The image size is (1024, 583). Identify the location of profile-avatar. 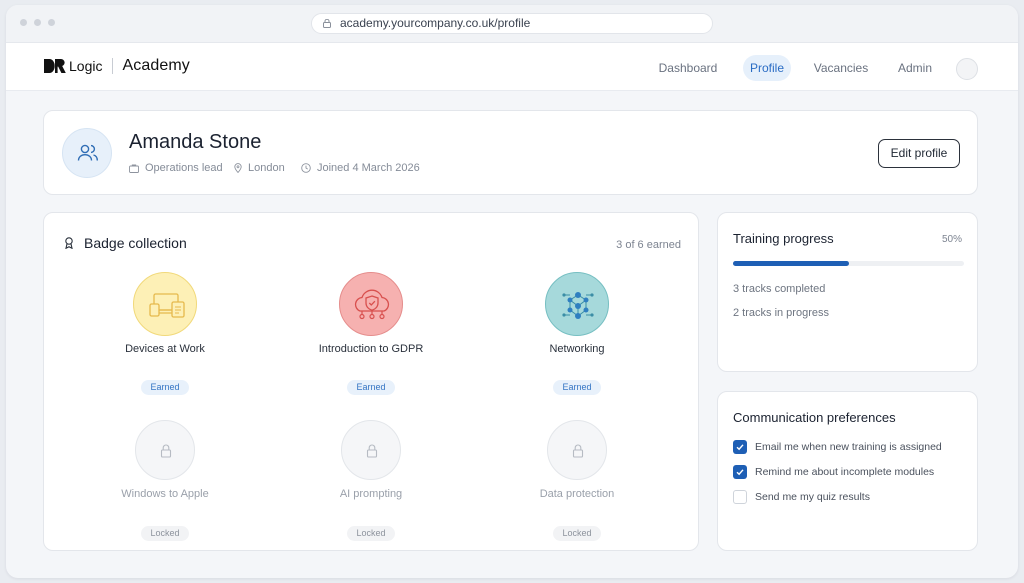
(87, 153).